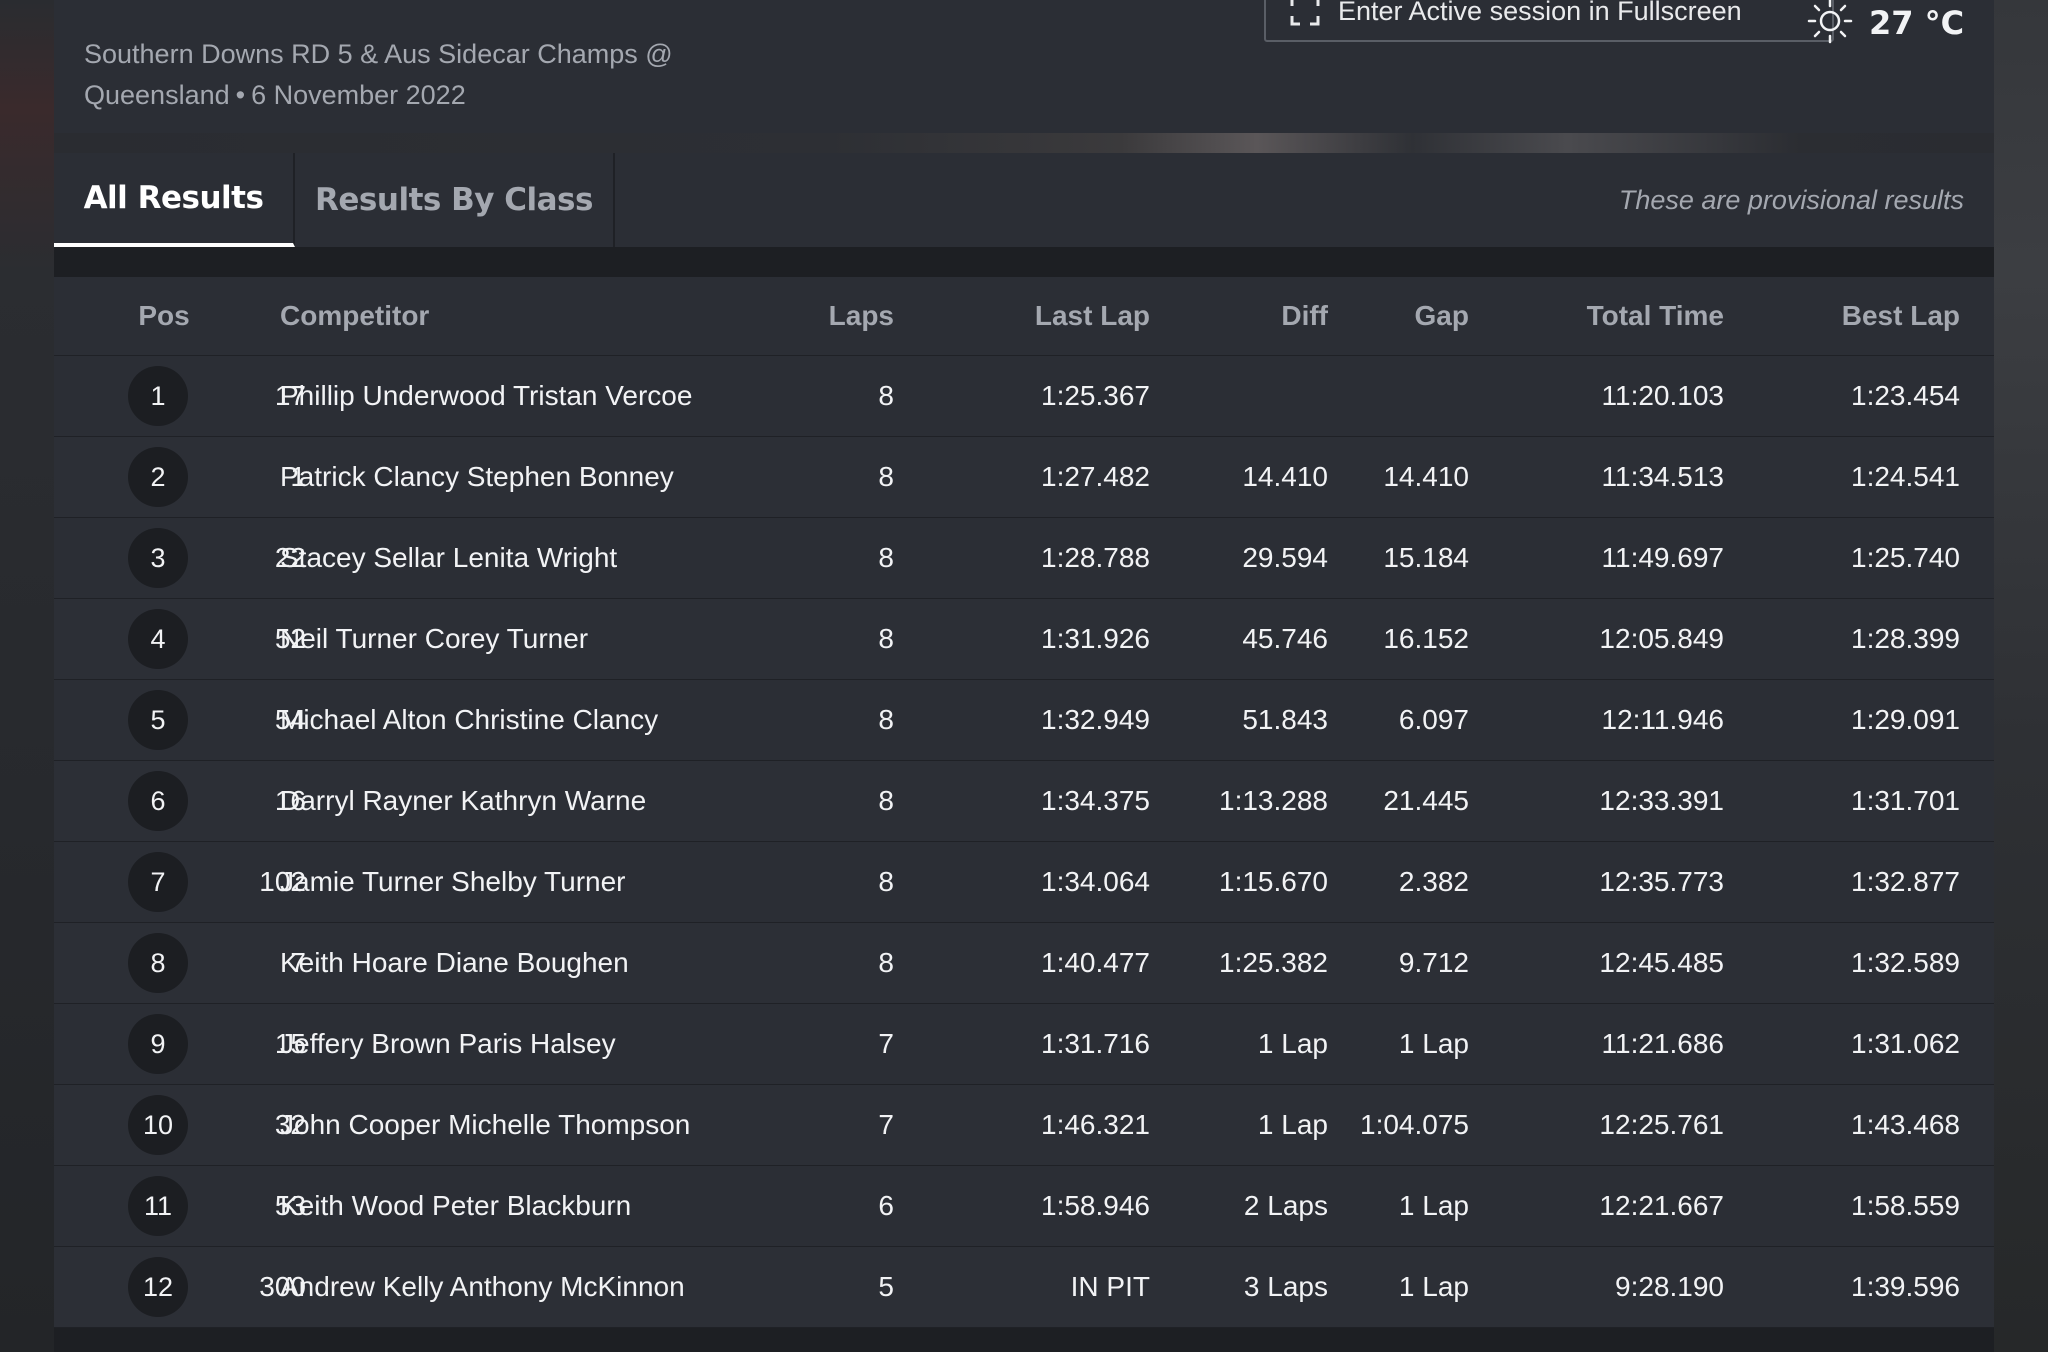 This screenshot has width=2048, height=1352. I want to click on last-lap-value: 1:46.321, so click(1095, 1124).